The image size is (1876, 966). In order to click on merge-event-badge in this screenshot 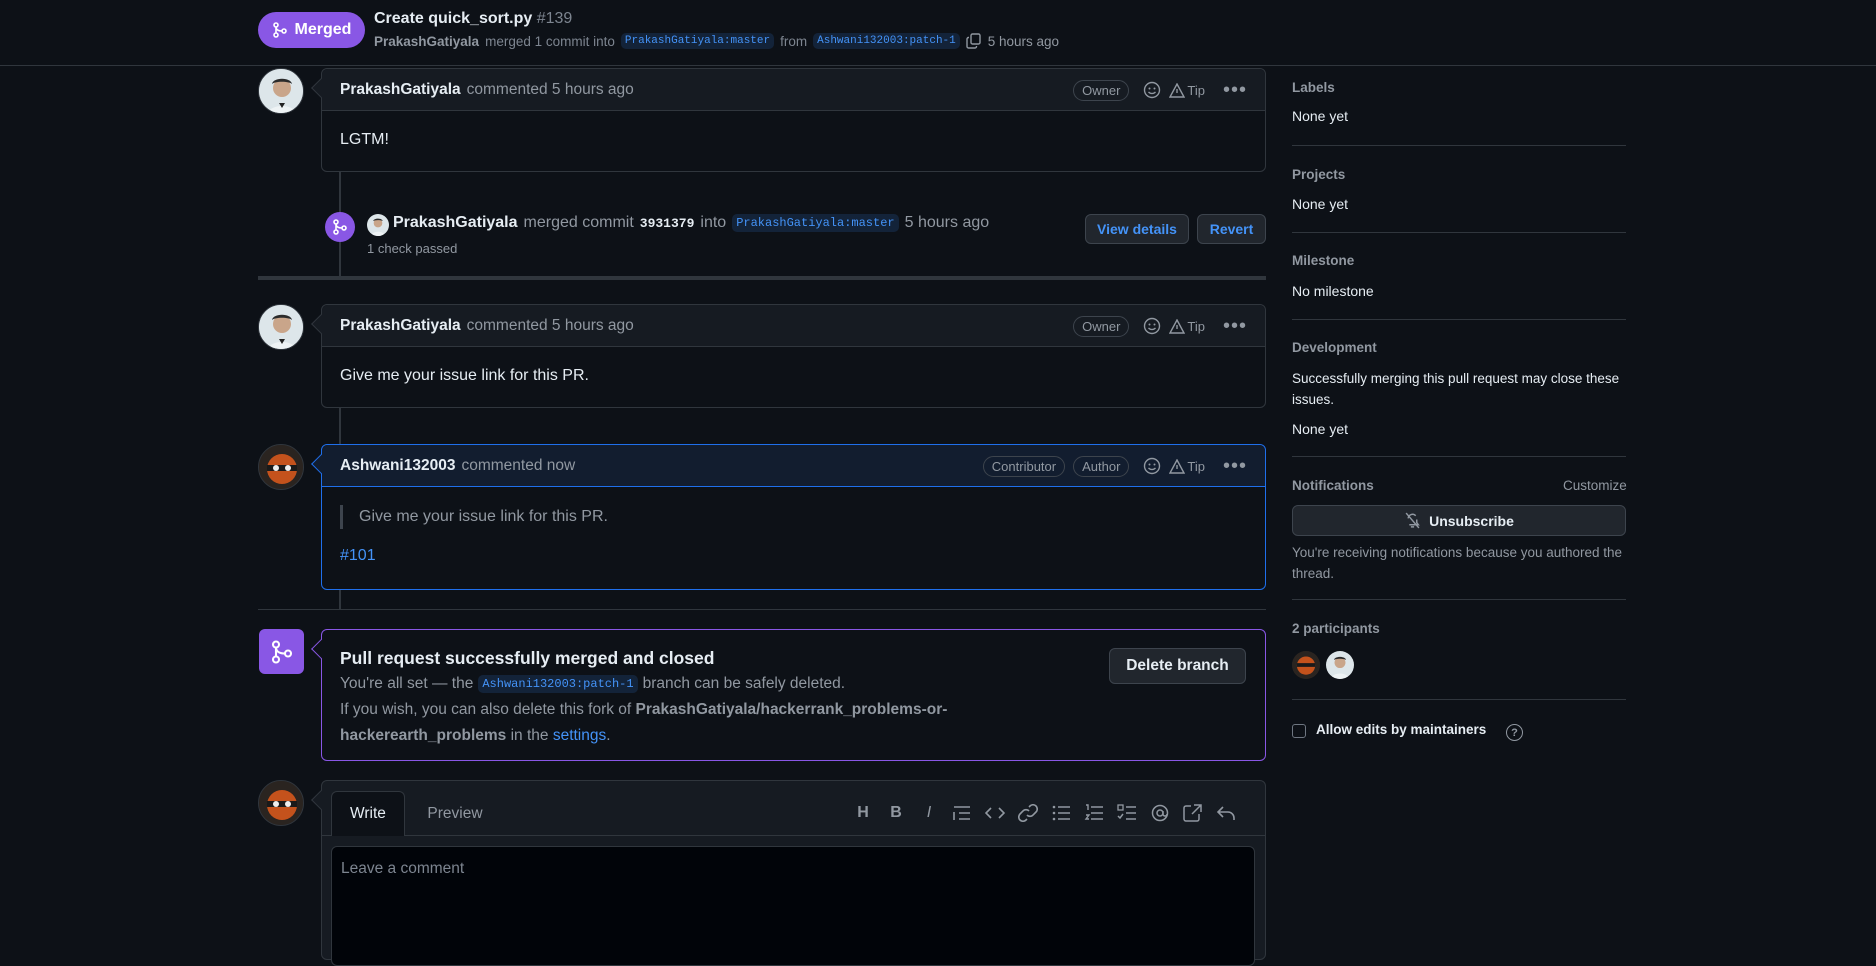, I will do `click(340, 227)`.